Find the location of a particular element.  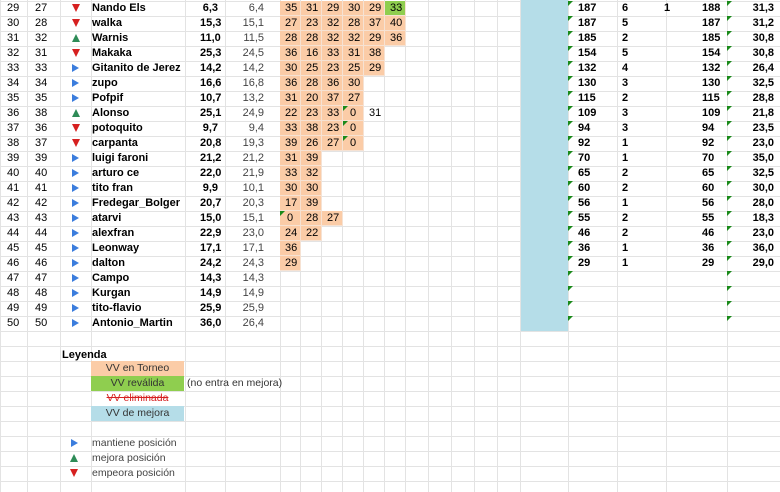

average: 36,0 is located at coordinates (763, 248).